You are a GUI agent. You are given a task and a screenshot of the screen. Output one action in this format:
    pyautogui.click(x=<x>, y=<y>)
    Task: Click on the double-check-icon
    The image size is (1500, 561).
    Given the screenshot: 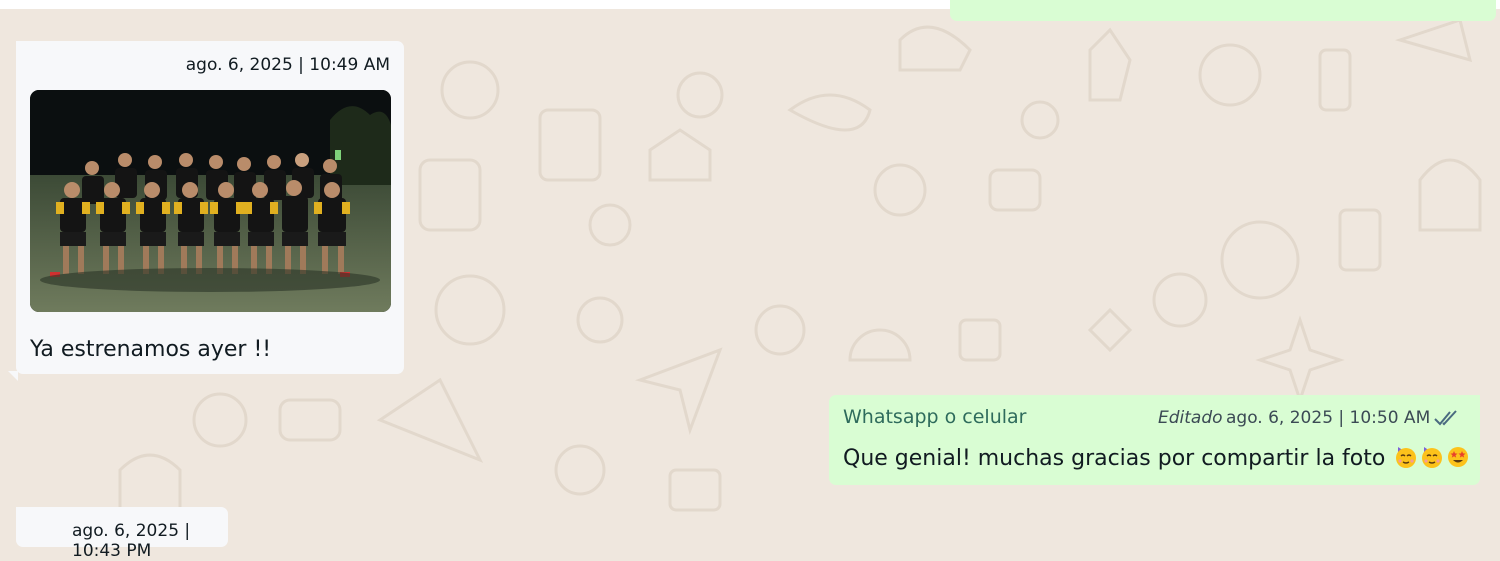 What is the action you would take?
    pyautogui.click(x=1445, y=418)
    